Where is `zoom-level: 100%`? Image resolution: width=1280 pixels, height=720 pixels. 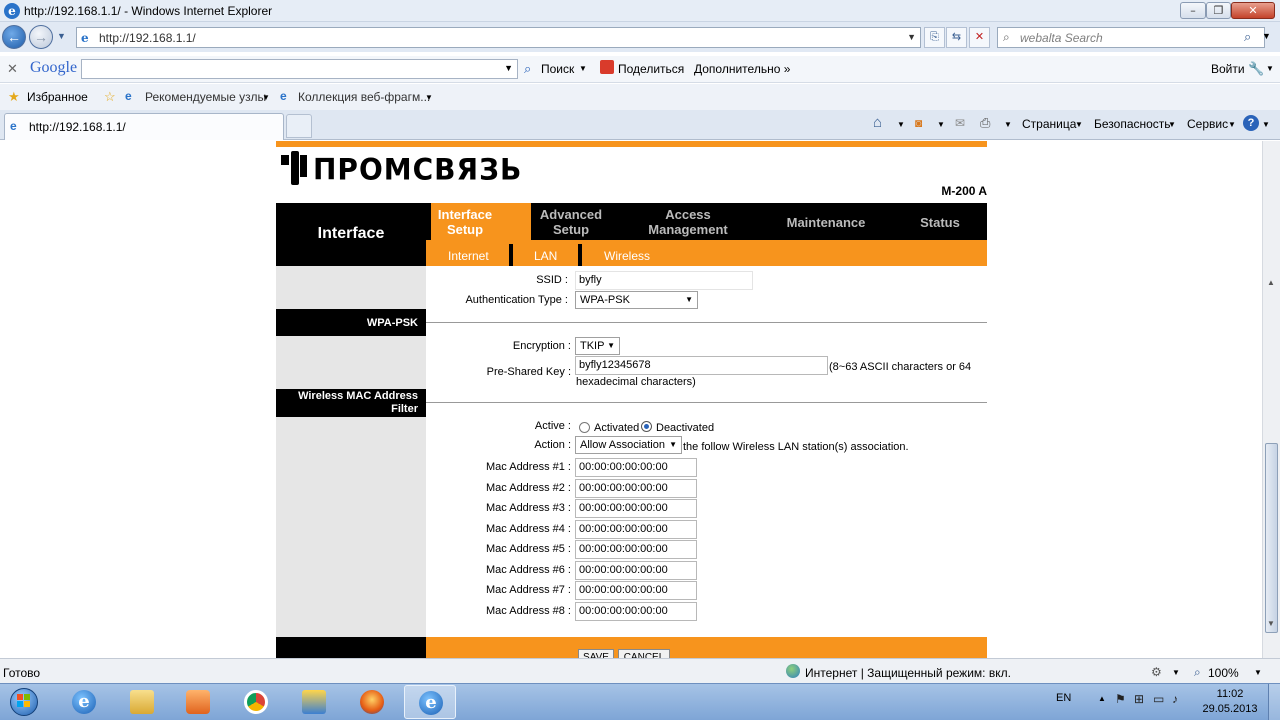 zoom-level: 100% is located at coordinates (1223, 673).